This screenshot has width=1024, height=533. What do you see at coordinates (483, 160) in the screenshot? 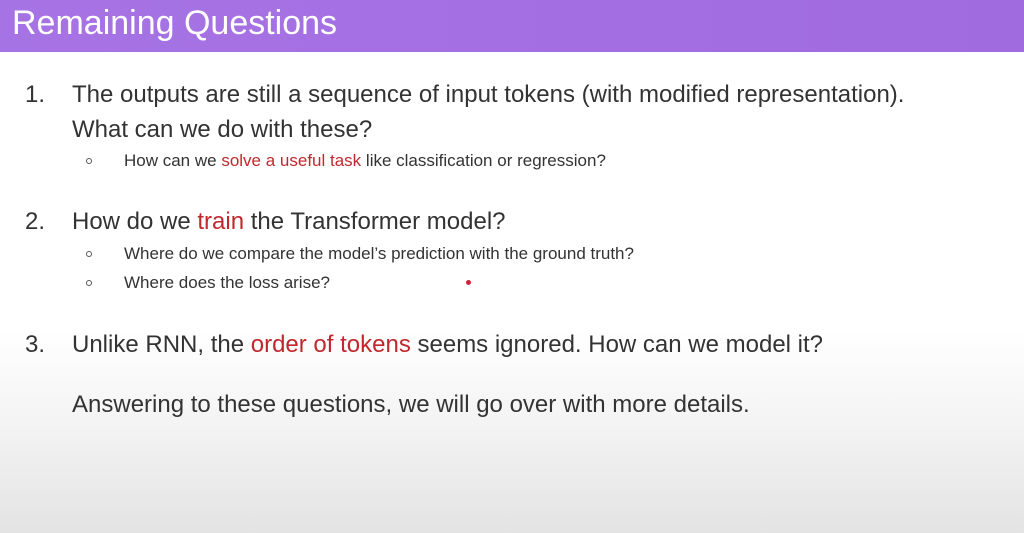
I see `sub-text-post: like classification or regression?` at bounding box center [483, 160].